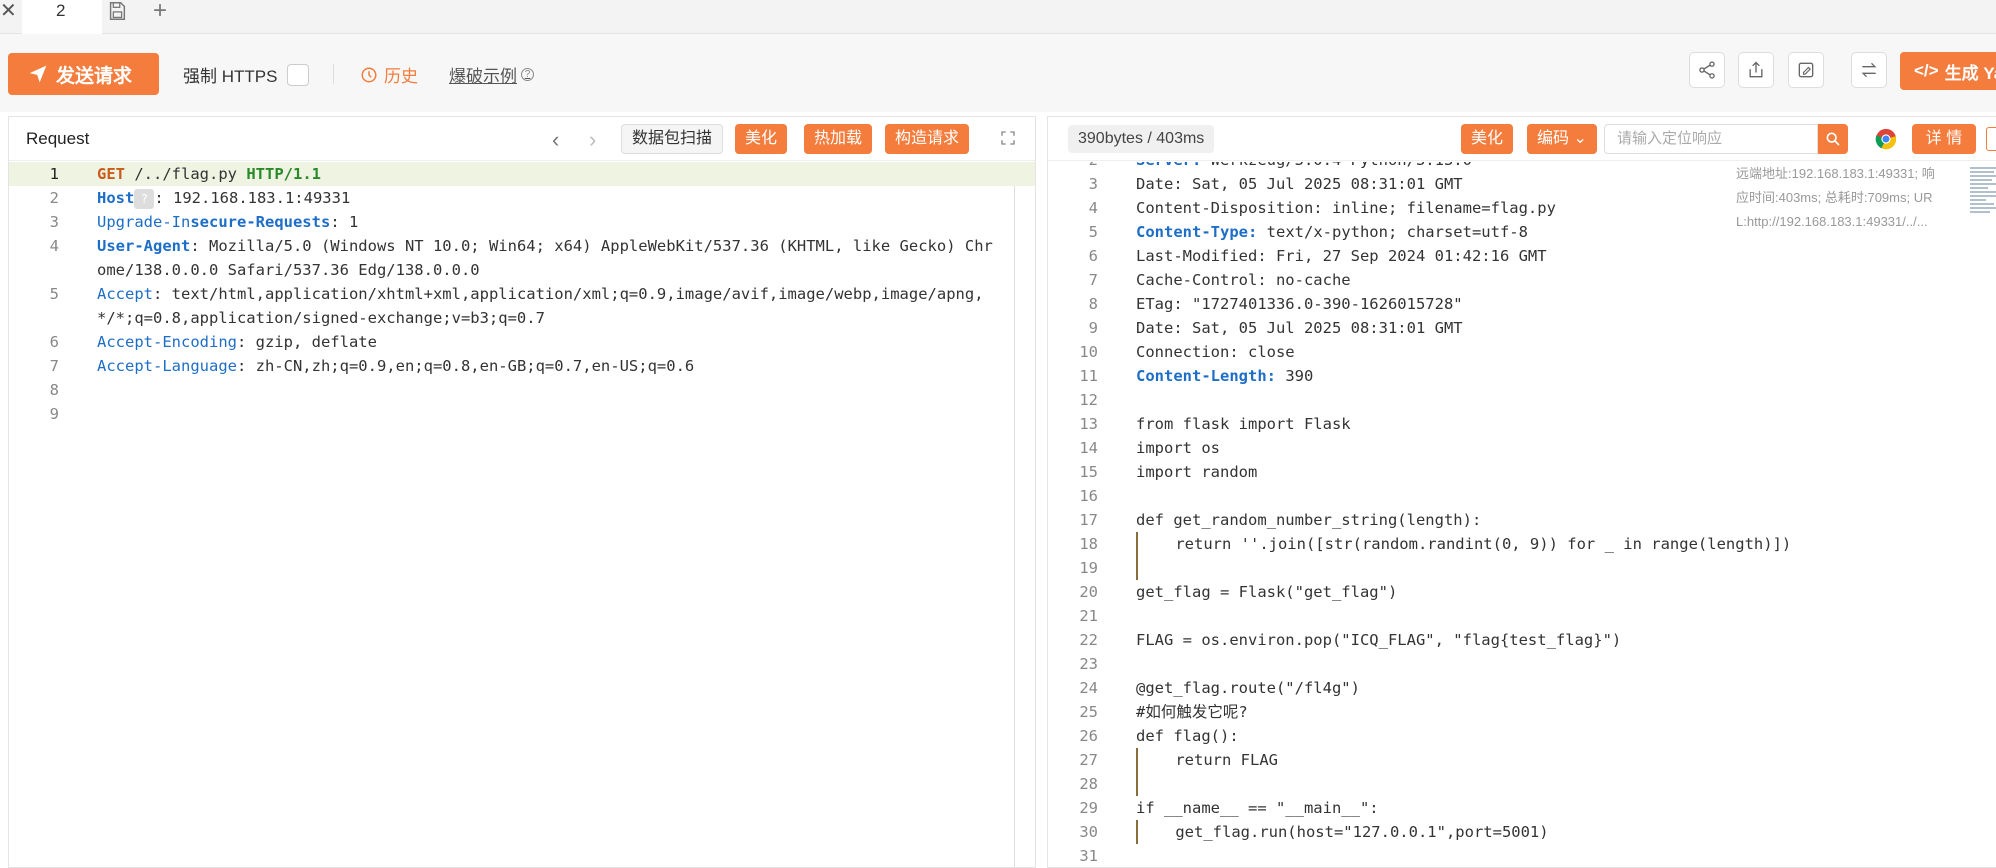 This screenshot has height=868, width=1996. What do you see at coordinates (1707, 70) in the screenshot?
I see `share-button` at bounding box center [1707, 70].